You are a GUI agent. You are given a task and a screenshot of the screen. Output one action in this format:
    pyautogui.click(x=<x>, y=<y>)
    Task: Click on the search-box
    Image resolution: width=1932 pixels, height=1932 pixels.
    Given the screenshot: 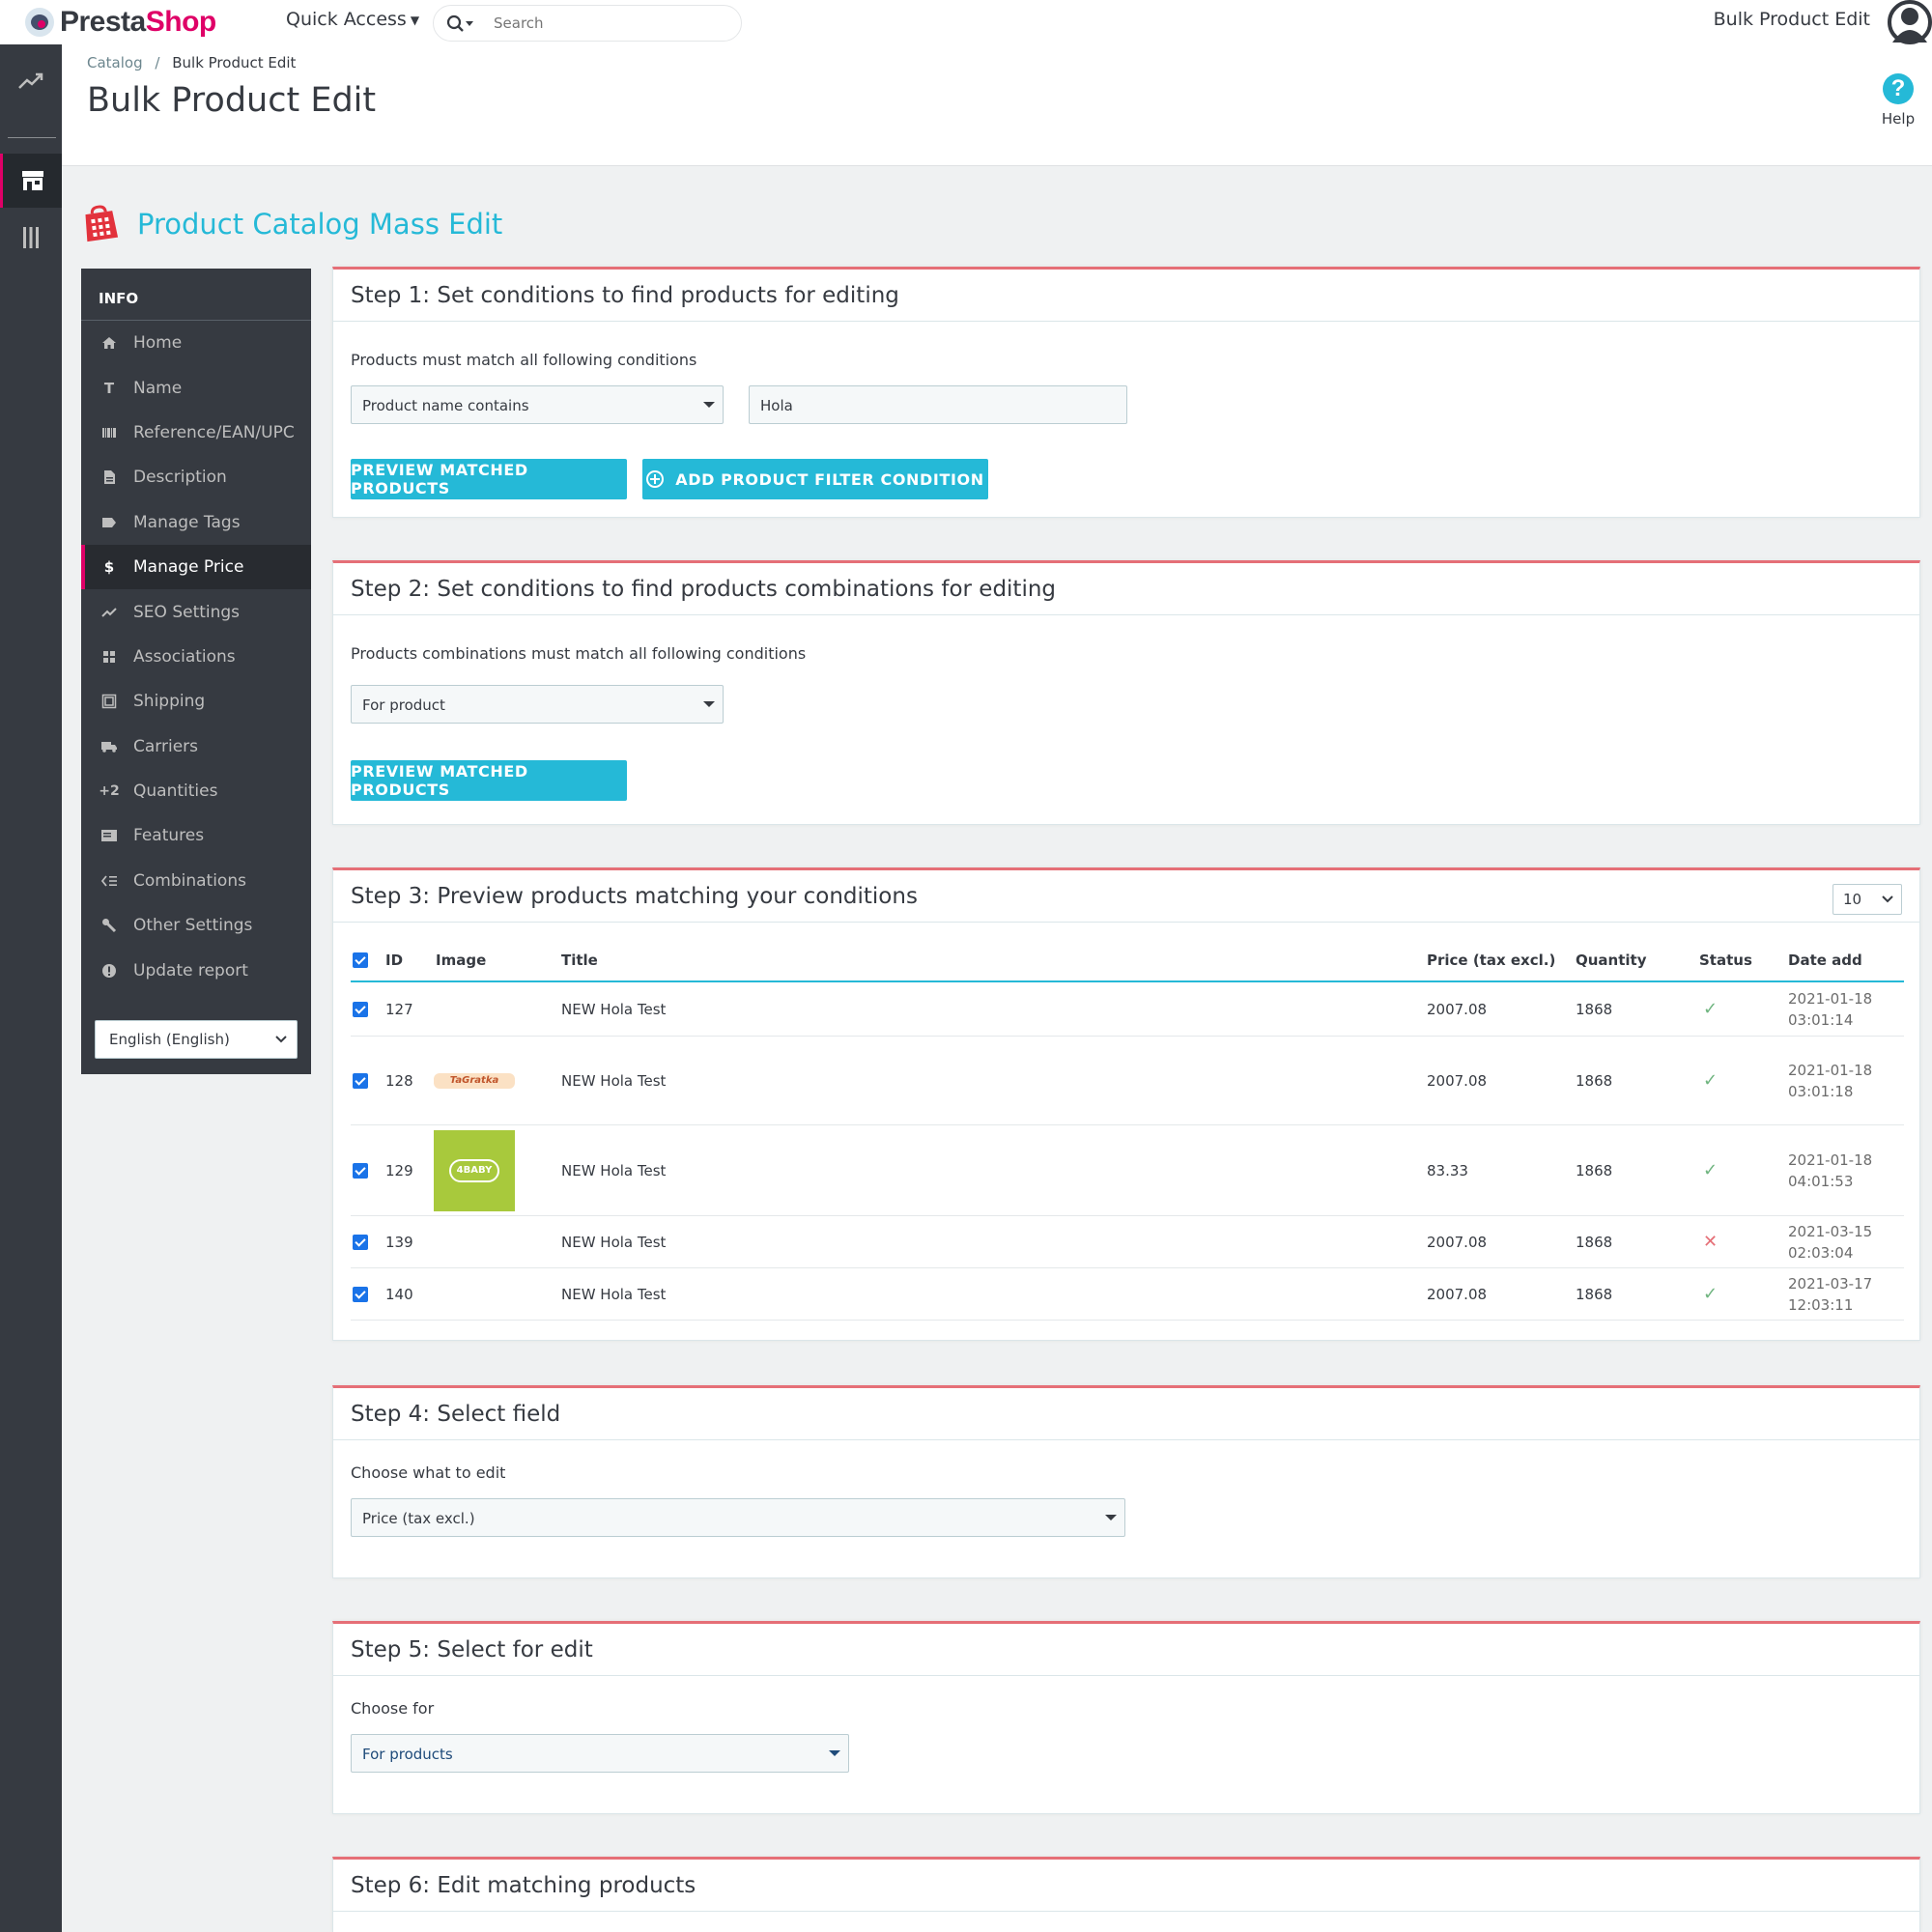 What is the action you would take?
    pyautogui.click(x=587, y=23)
    